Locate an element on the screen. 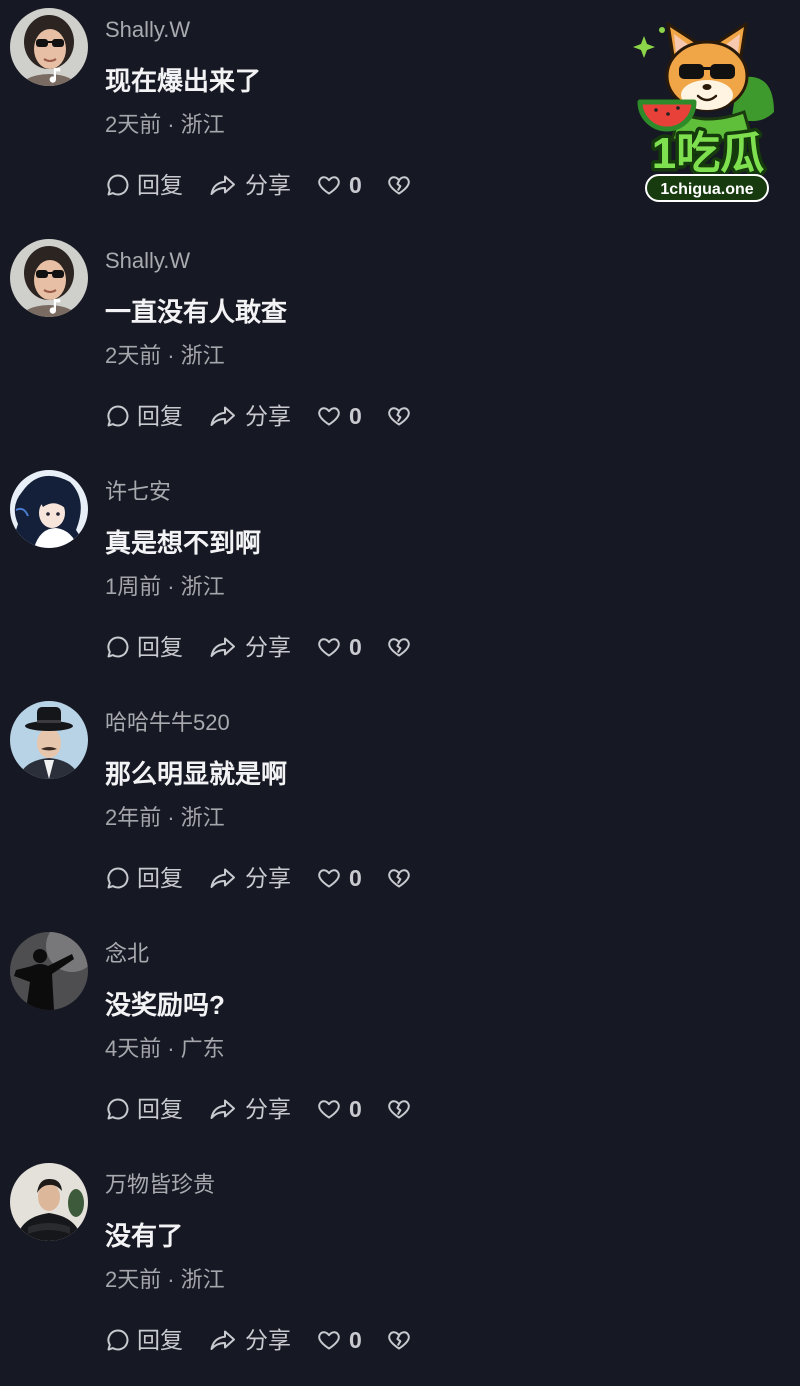 The width and height of the screenshot is (800, 1386). avatar-silhouette-icon is located at coordinates (49, 971).